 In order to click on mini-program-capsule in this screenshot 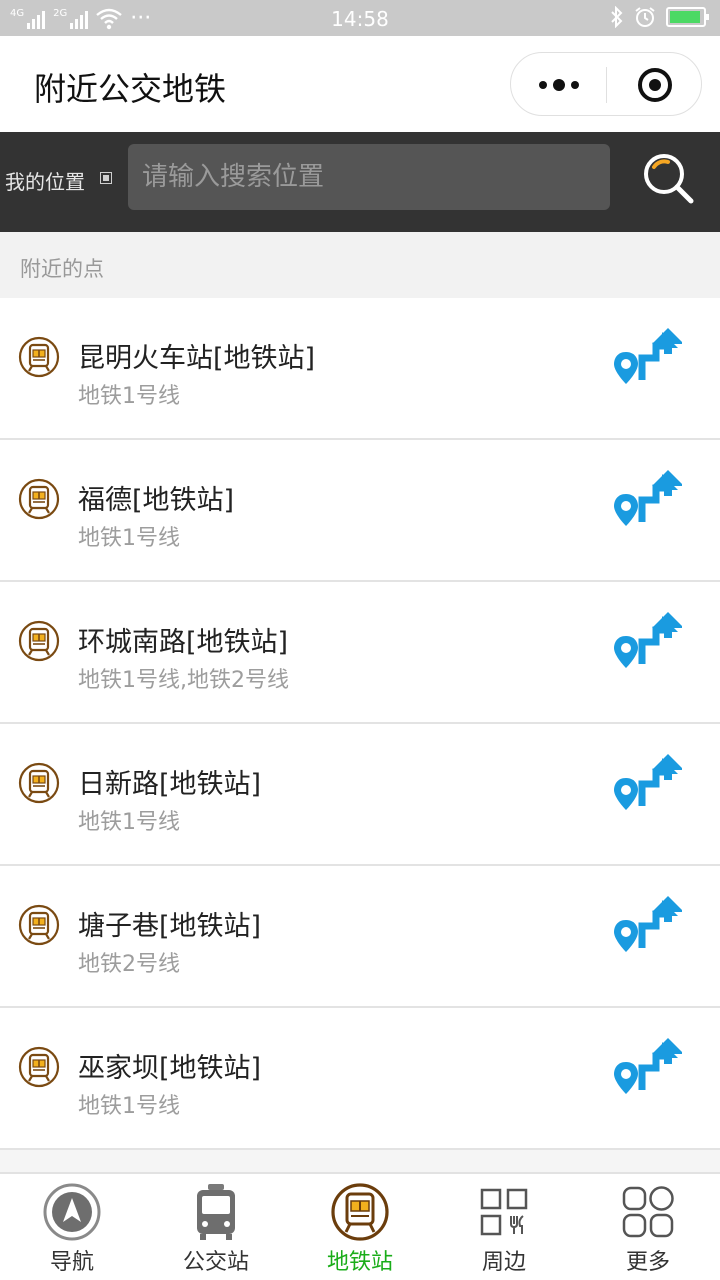, I will do `click(606, 84)`.